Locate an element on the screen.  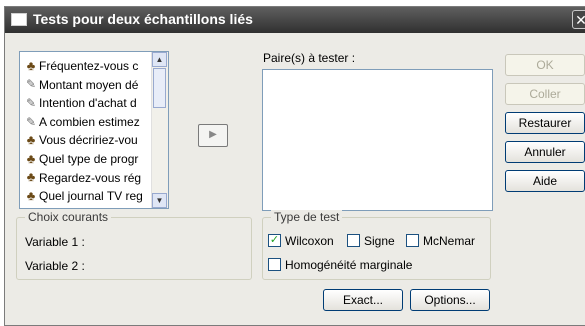
paste-button: Coller is located at coordinates (545, 94).